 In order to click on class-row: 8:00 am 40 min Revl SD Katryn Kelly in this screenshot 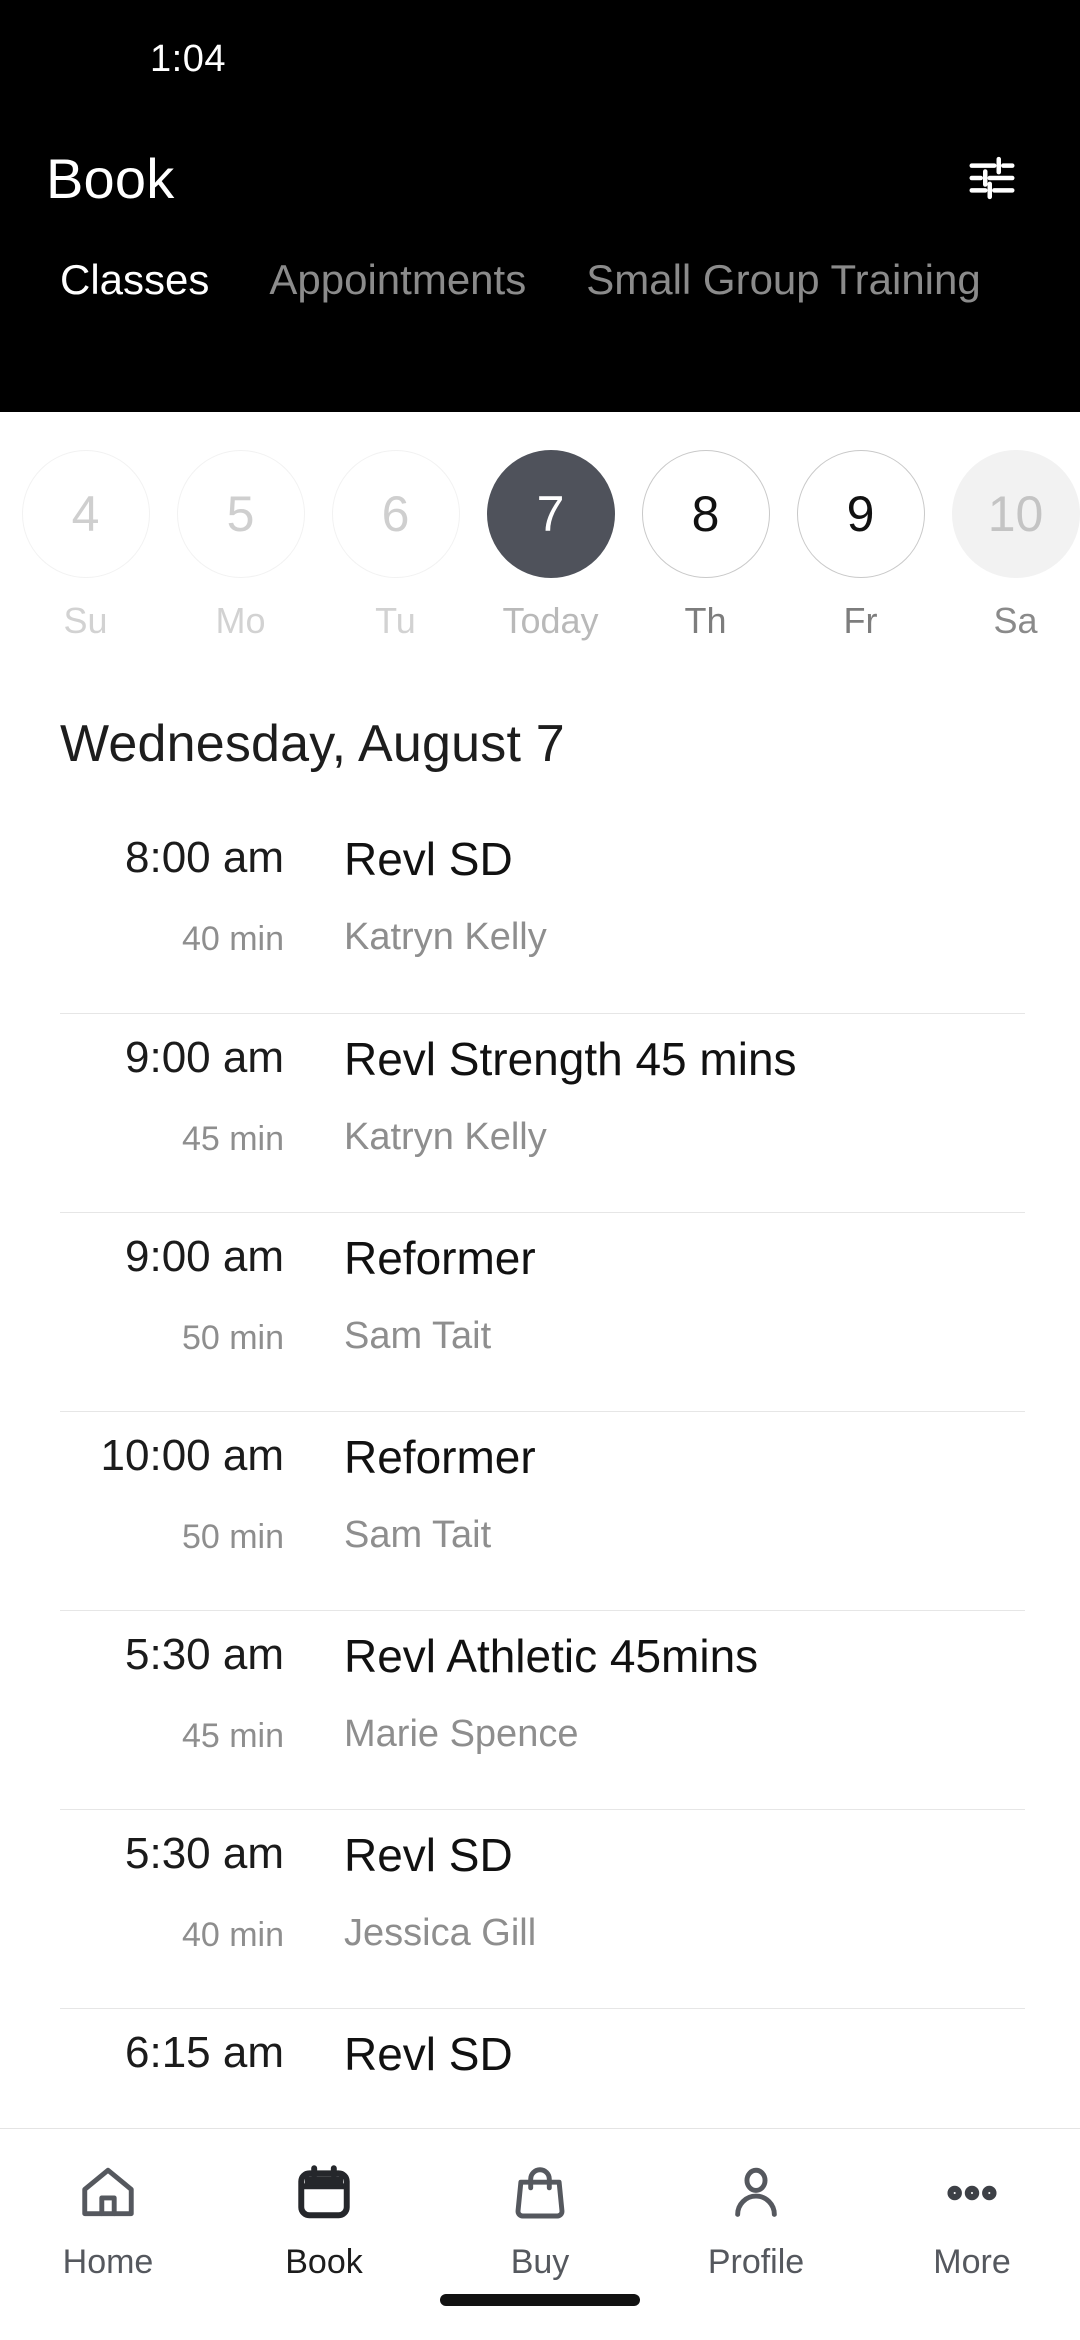, I will do `click(542, 913)`.